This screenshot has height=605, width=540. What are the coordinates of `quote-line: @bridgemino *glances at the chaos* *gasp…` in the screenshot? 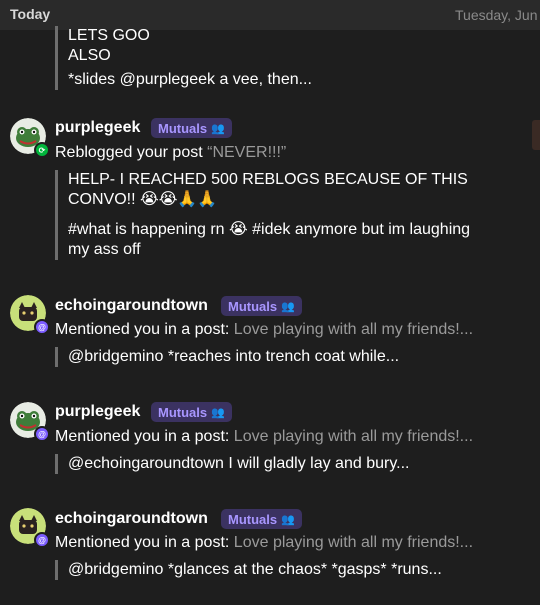 It's located at (255, 569).